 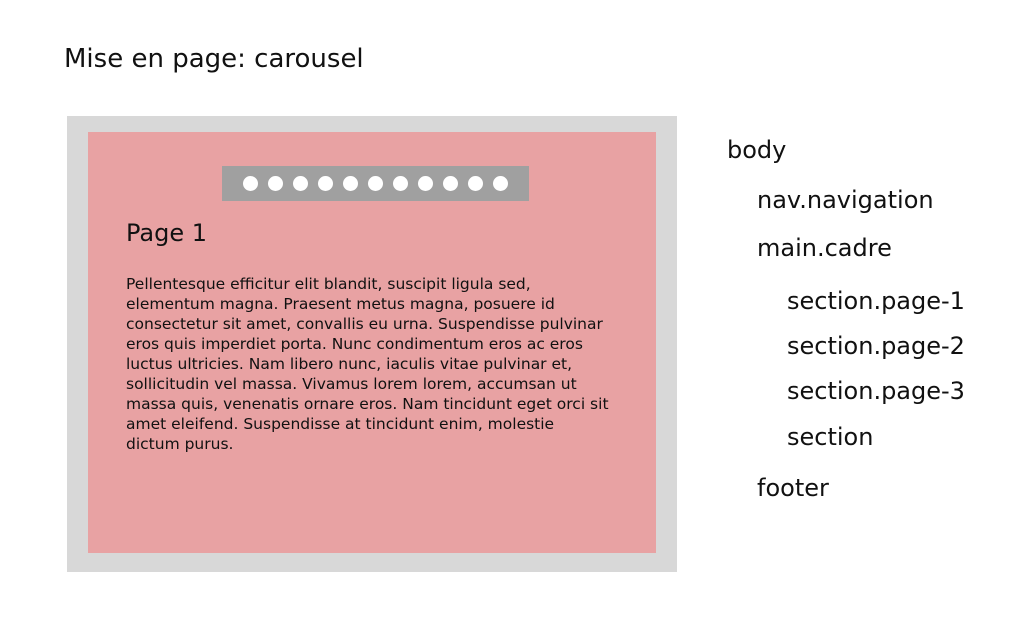 I want to click on tree-section-3: section.page-3, so click(x=876, y=391).